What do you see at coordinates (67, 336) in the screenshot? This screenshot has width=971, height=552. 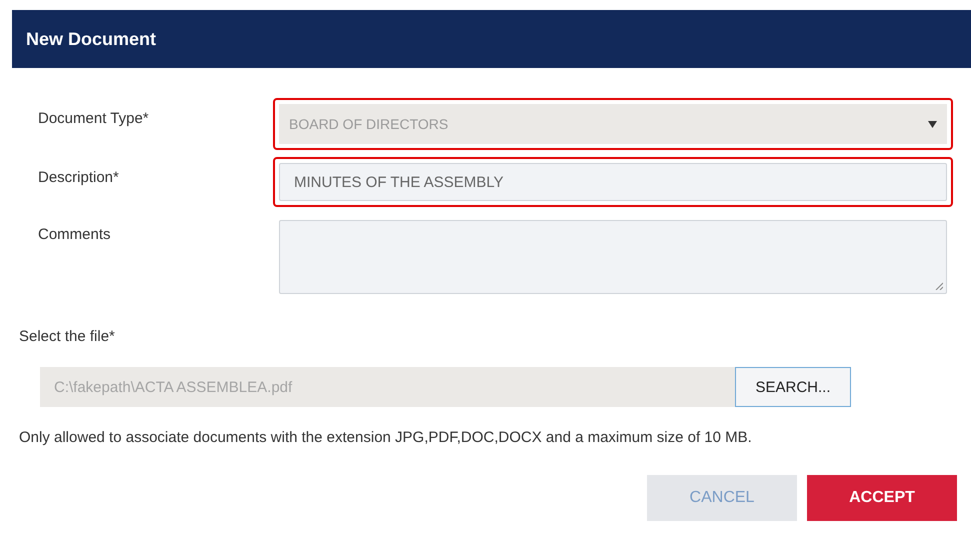 I see `file-label: Select the file*` at bounding box center [67, 336].